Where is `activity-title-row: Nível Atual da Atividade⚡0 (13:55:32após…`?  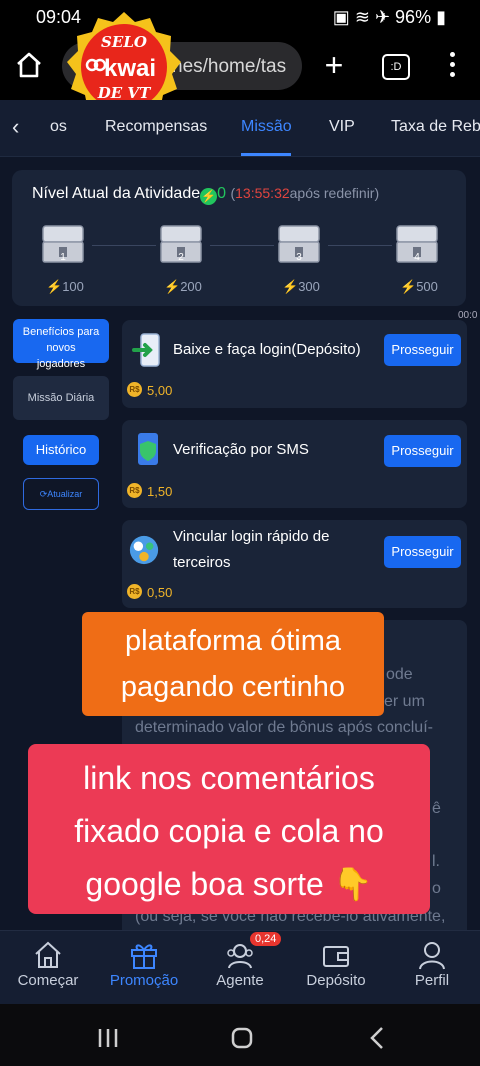
activity-title-row: Nível Atual da Atividade⚡0 (13:55:32após… is located at coordinates (206, 195).